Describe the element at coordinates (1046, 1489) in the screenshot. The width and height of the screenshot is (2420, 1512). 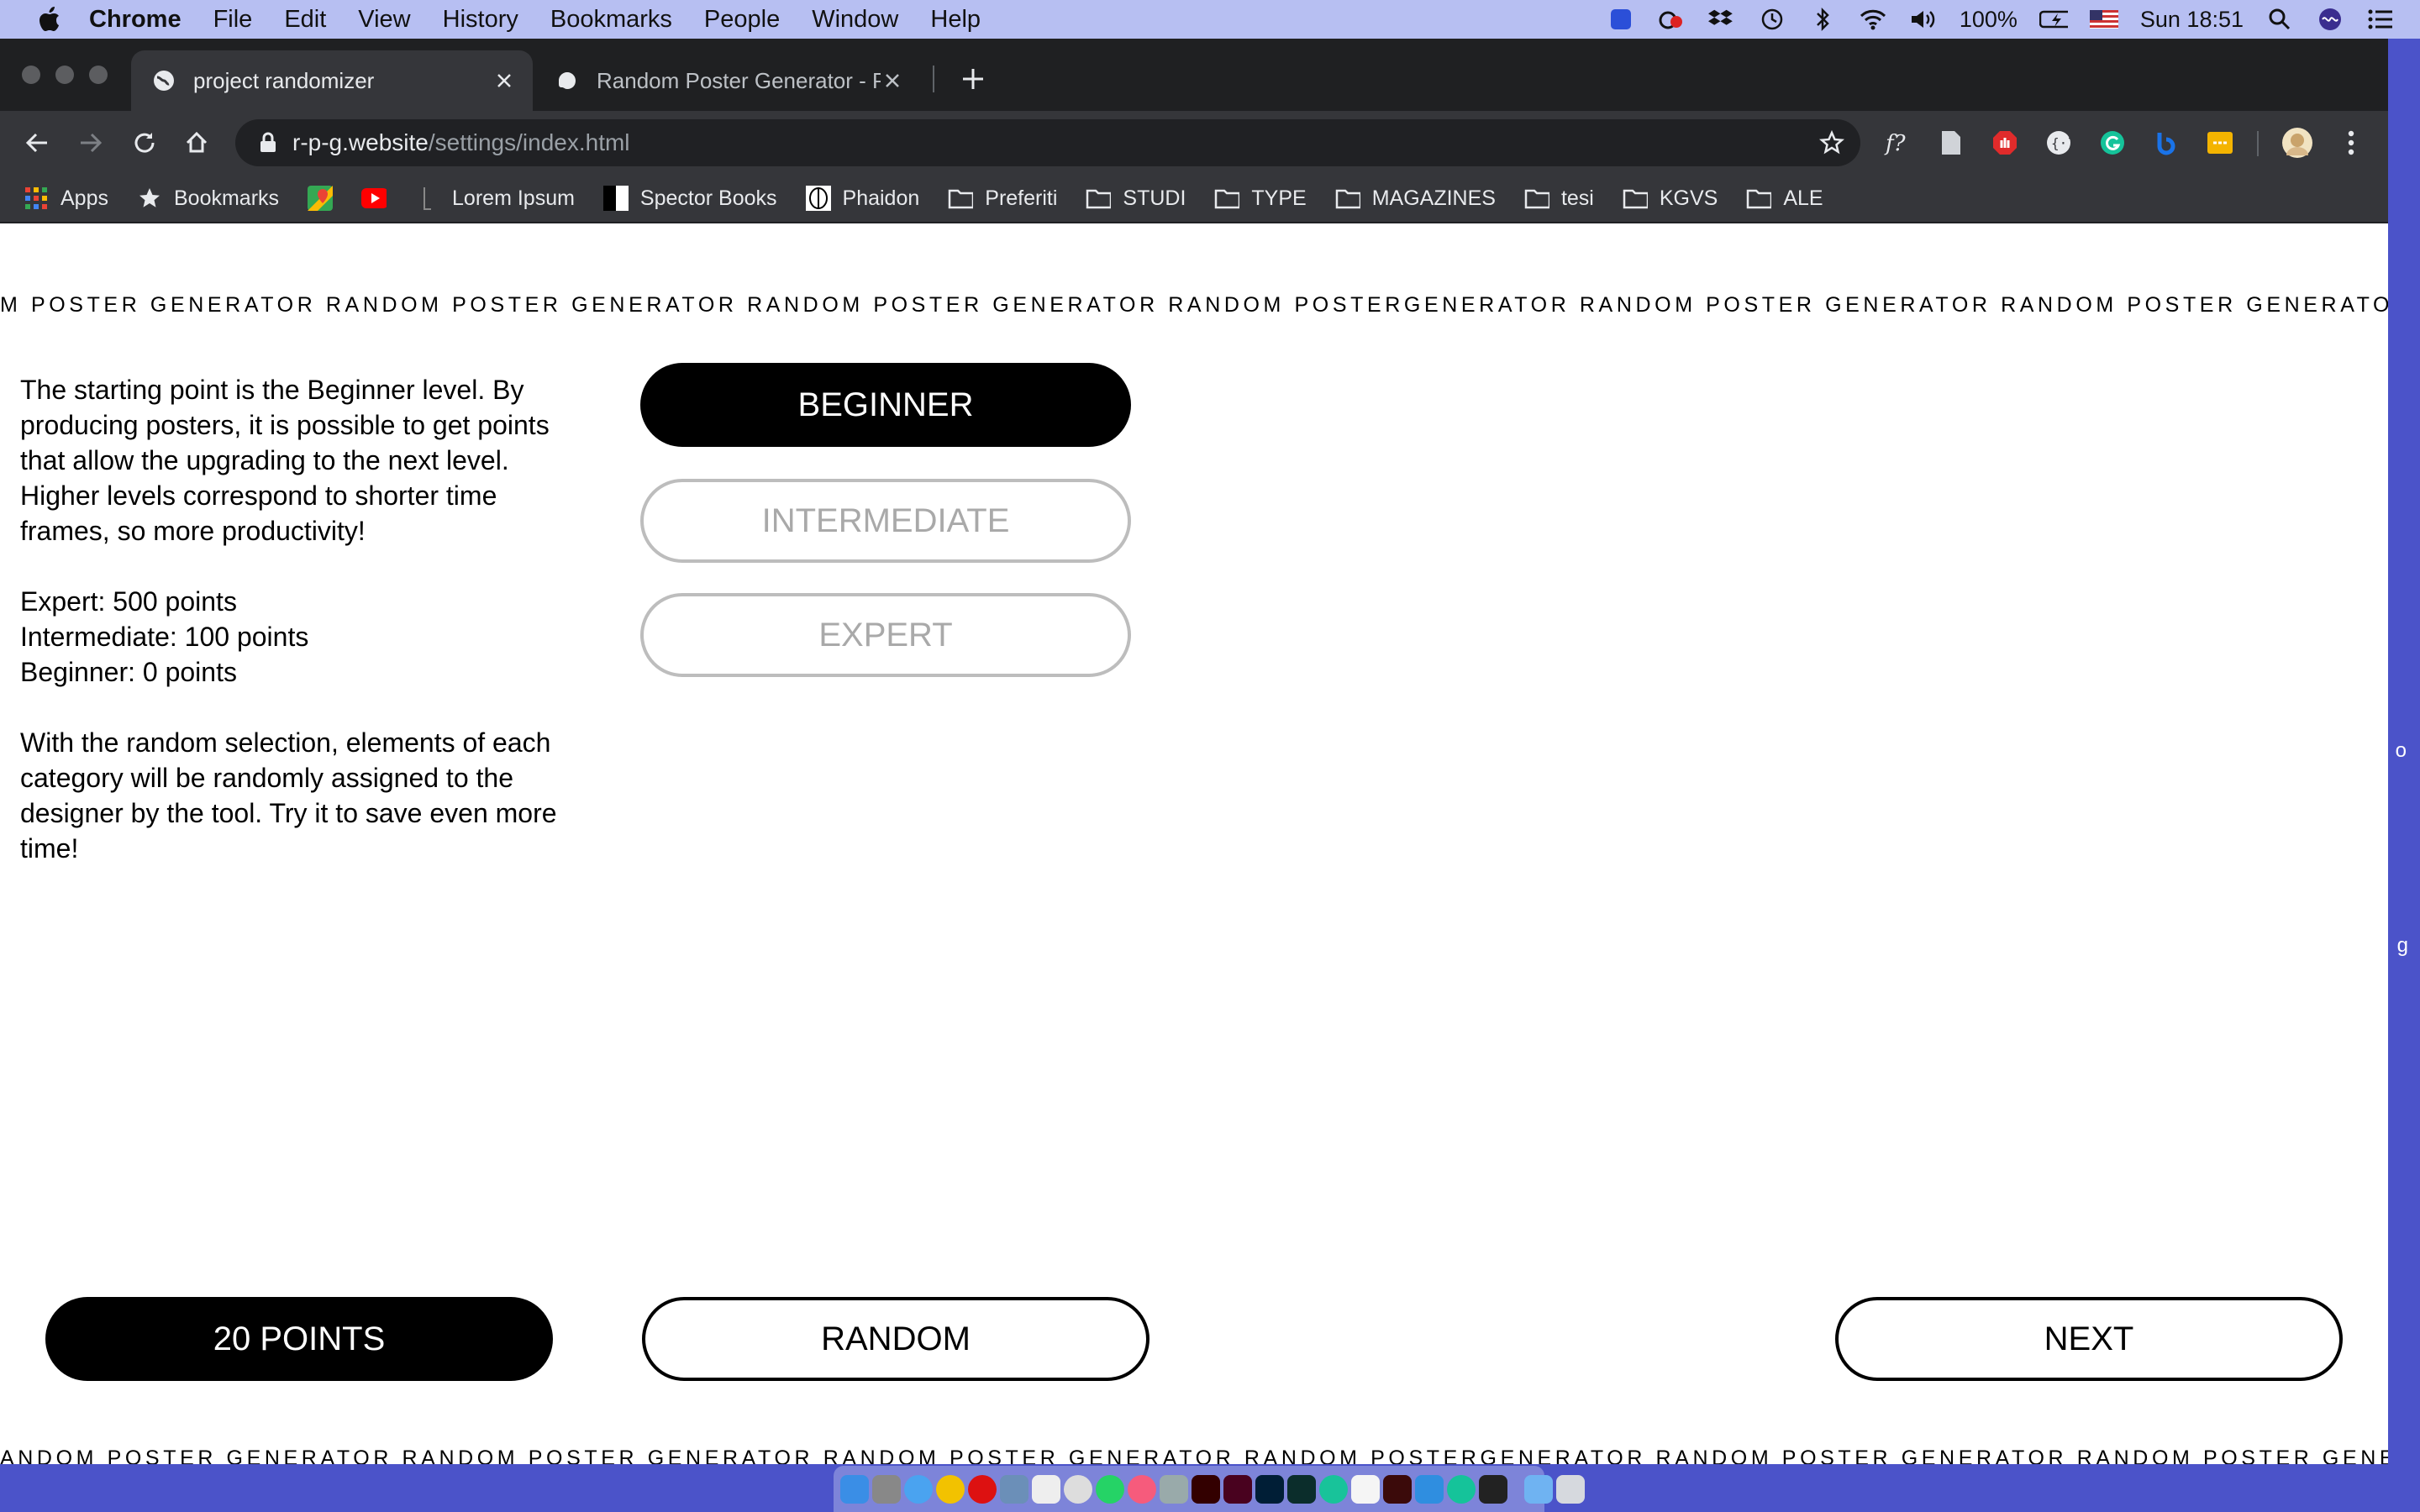
I see `calendar-app-icon` at that location.